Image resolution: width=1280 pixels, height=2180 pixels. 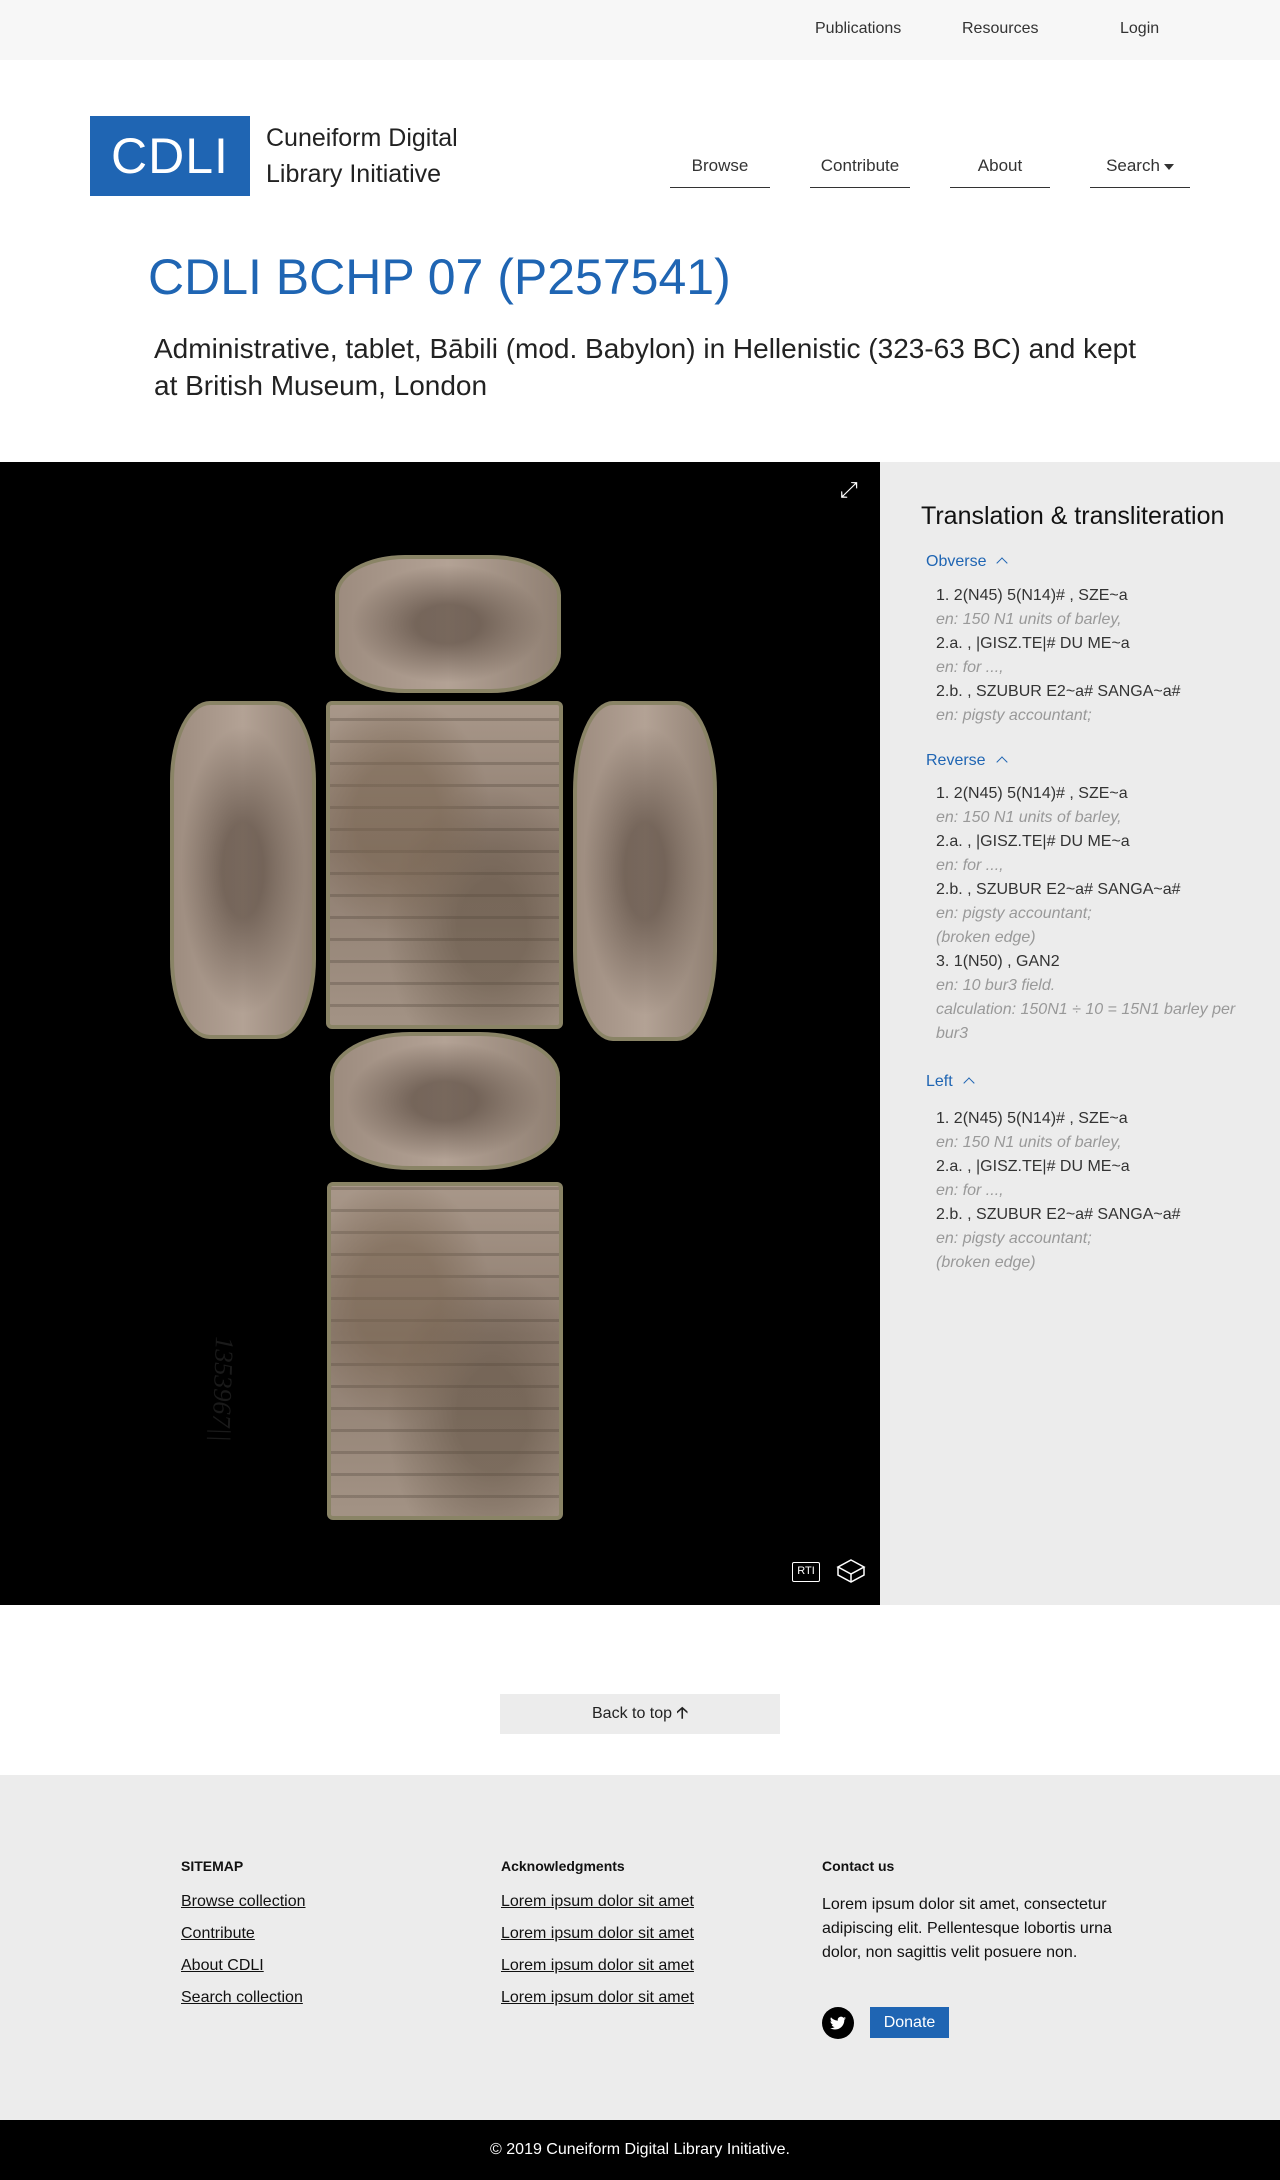 I want to click on footer-link-search: Search collection, so click(x=242, y=1998).